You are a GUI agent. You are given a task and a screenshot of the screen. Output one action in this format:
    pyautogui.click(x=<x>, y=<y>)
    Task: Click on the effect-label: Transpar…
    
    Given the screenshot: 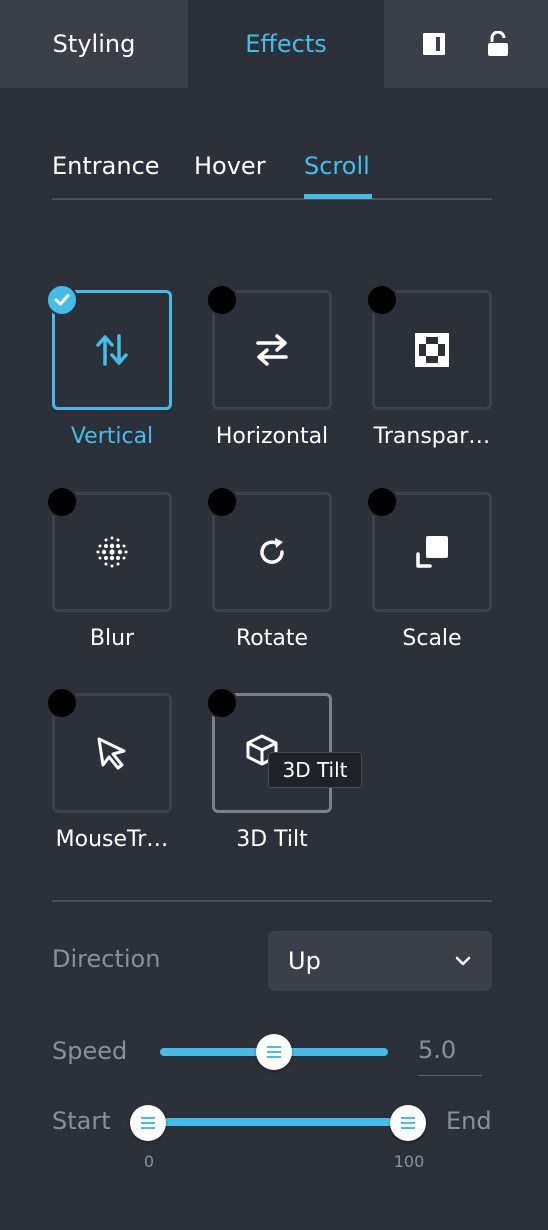 What is the action you would take?
    pyautogui.click(x=432, y=436)
    